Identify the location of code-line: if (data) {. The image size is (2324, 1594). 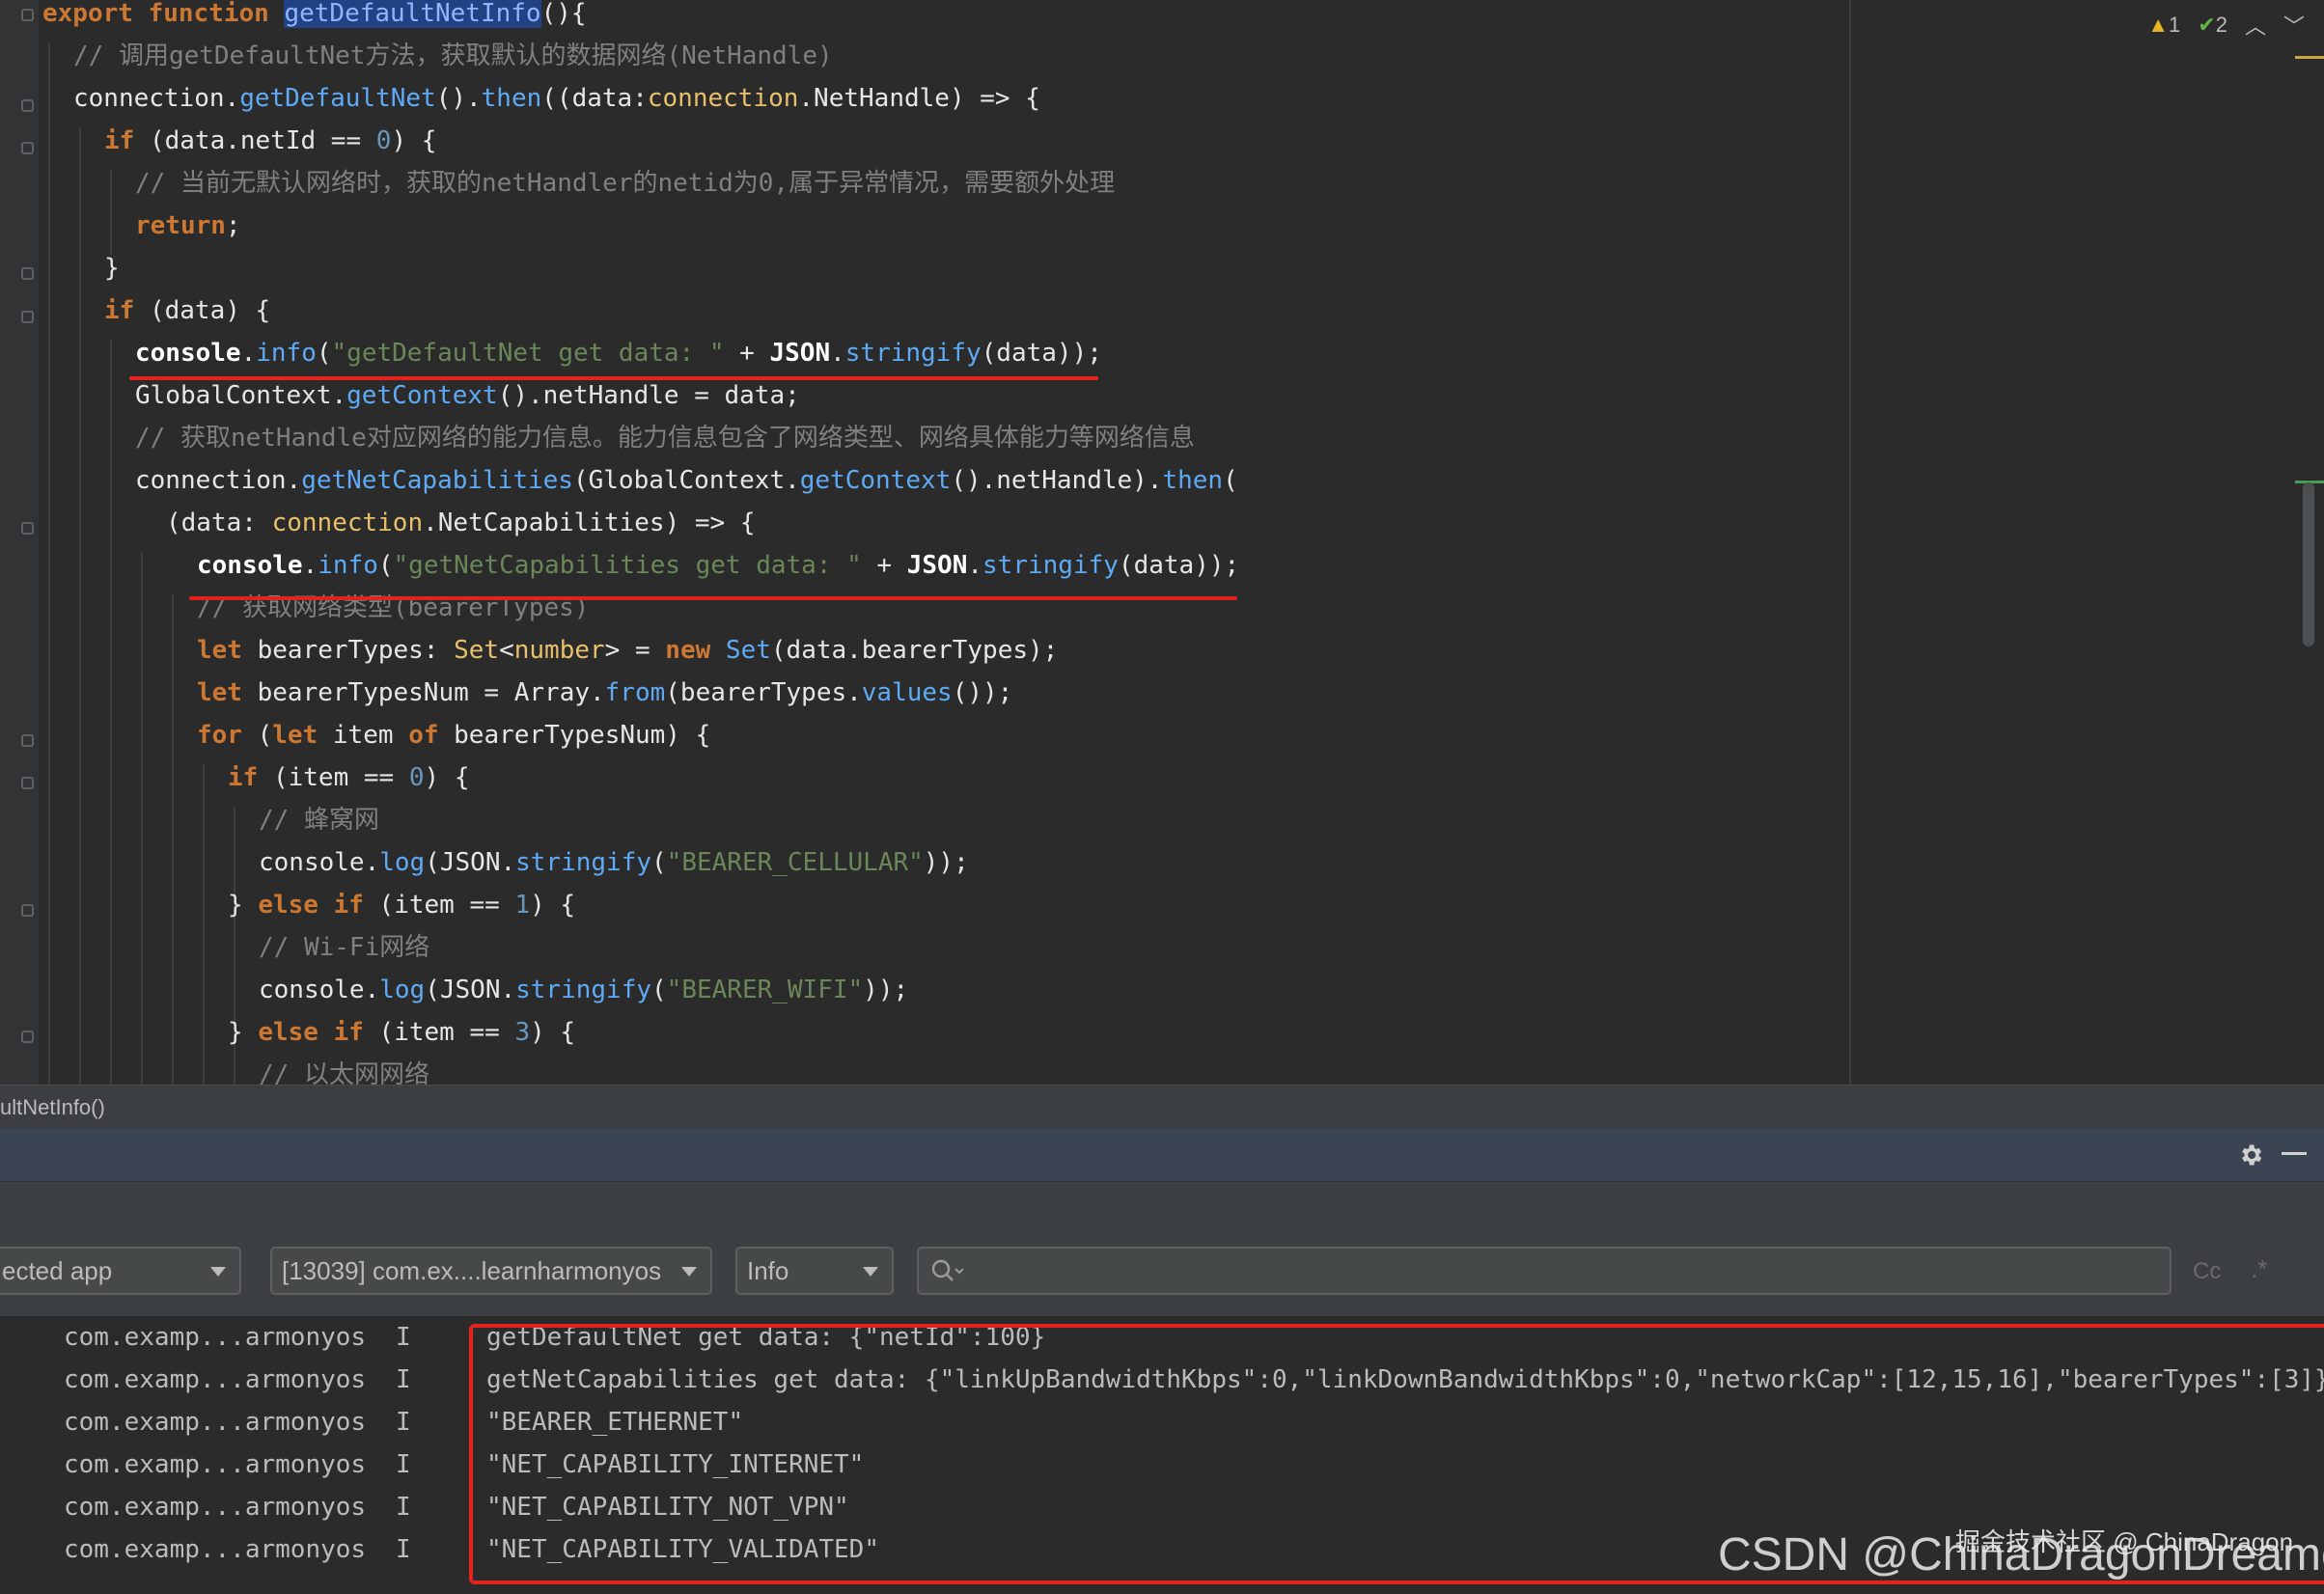
(187, 310).